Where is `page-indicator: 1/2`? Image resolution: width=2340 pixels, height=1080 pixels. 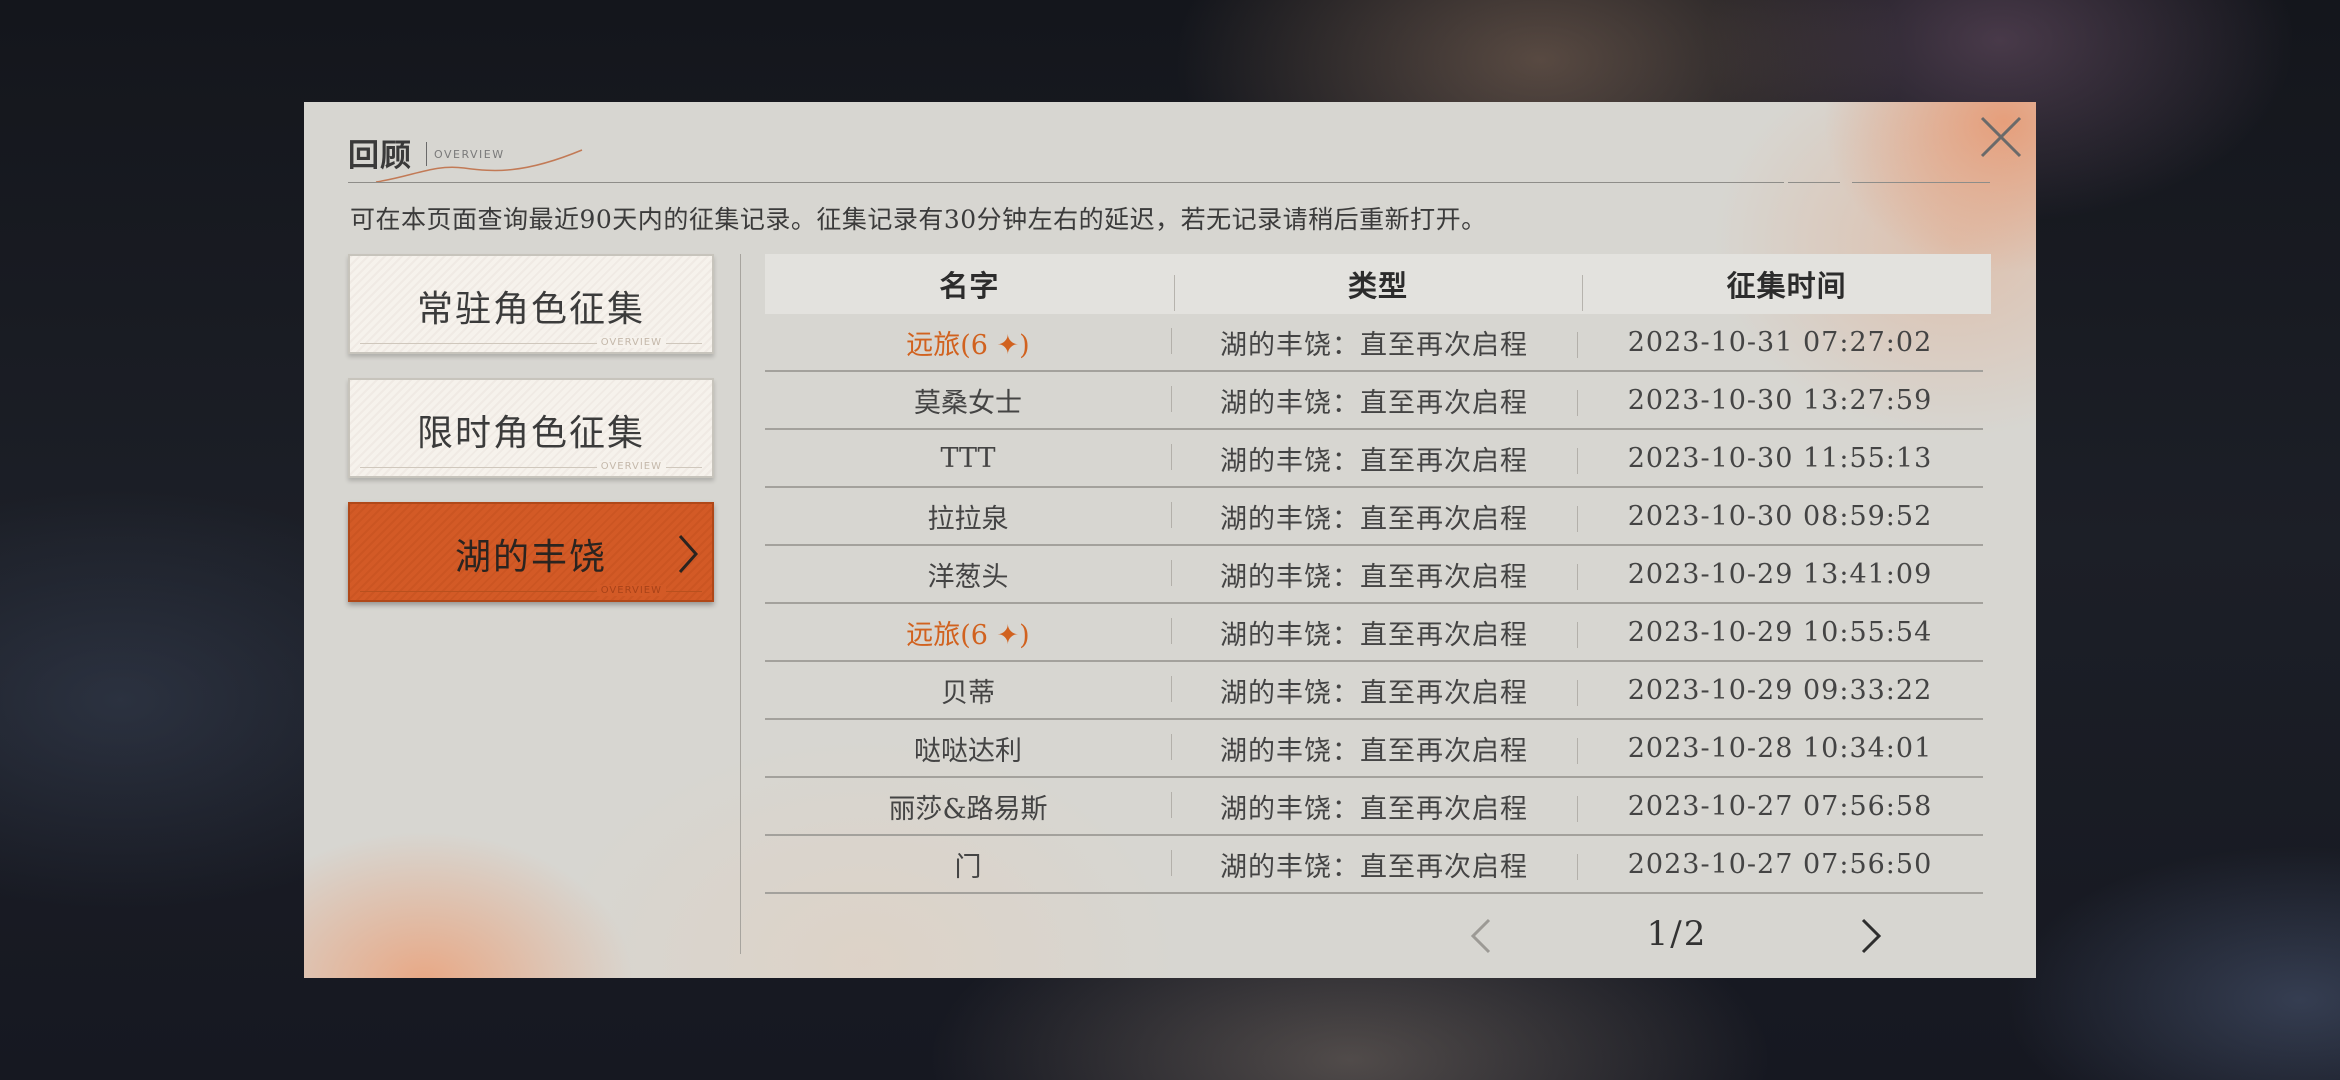 page-indicator: 1/2 is located at coordinates (1677, 934).